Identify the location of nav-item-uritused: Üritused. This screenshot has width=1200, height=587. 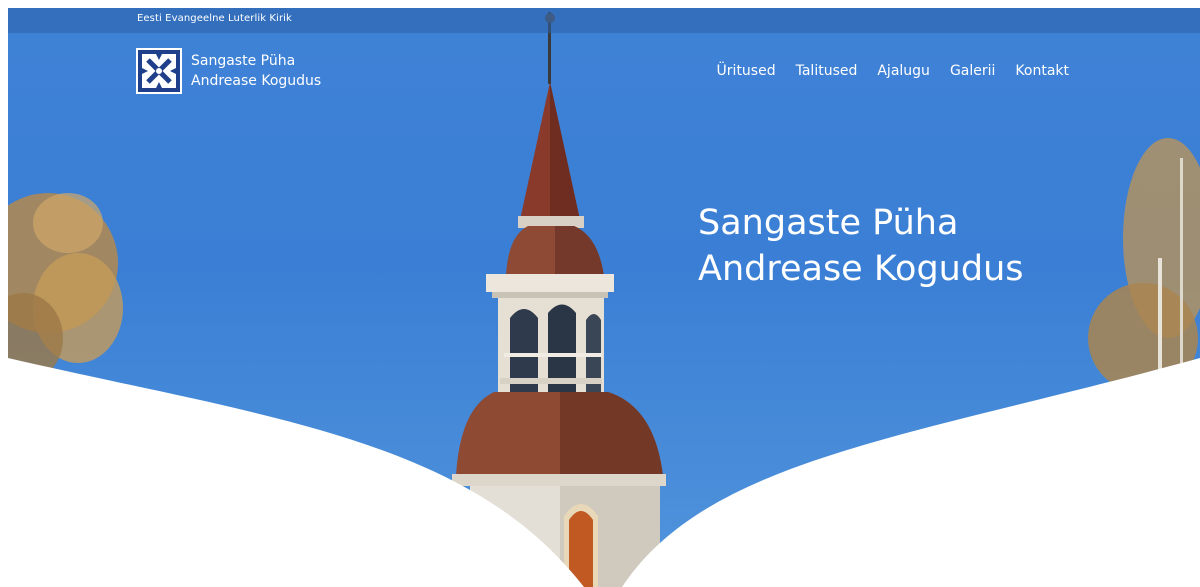
(746, 71).